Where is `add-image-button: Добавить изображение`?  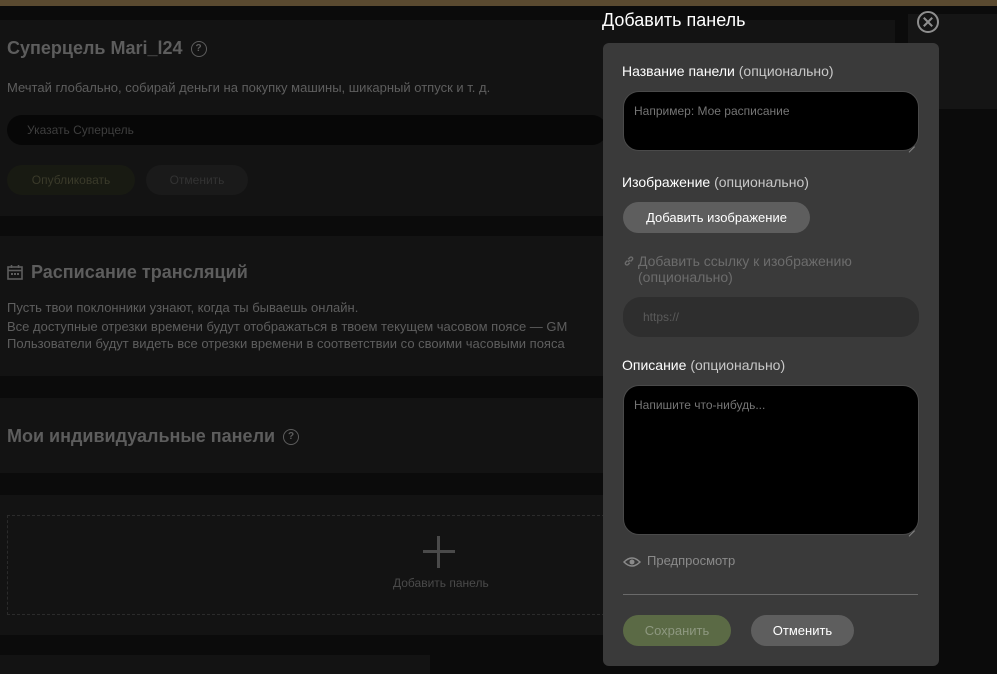
add-image-button: Добавить изображение is located at coordinates (716, 217).